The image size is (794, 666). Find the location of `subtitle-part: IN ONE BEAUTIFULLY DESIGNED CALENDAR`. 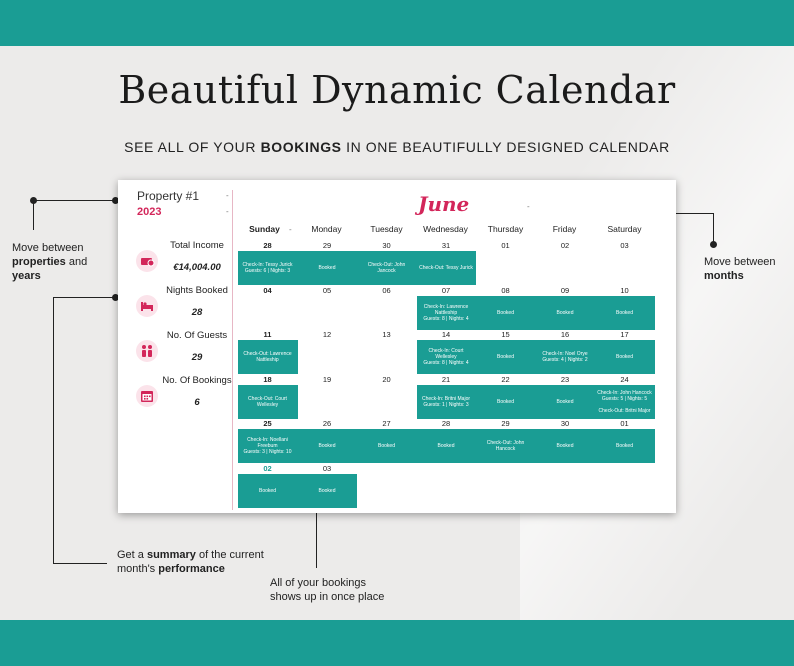

subtitle-part: IN ONE BEAUTIFULLY DESIGNED CALENDAR is located at coordinates (505, 147).